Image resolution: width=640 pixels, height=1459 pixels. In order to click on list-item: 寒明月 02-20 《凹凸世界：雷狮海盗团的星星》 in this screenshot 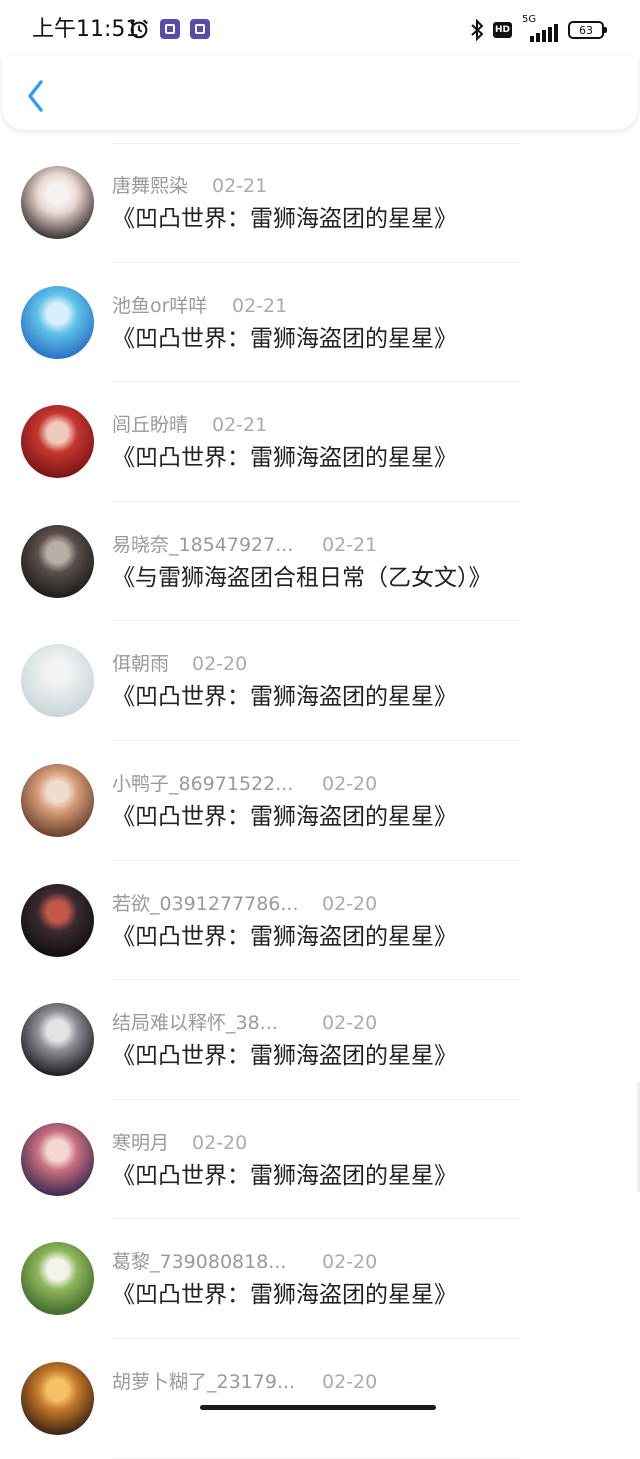, I will do `click(320, 1160)`.